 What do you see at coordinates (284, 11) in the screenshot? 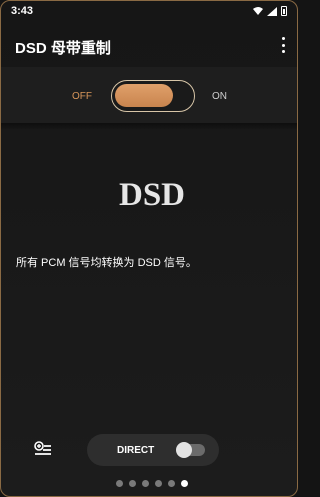
I see `battery-icon` at bounding box center [284, 11].